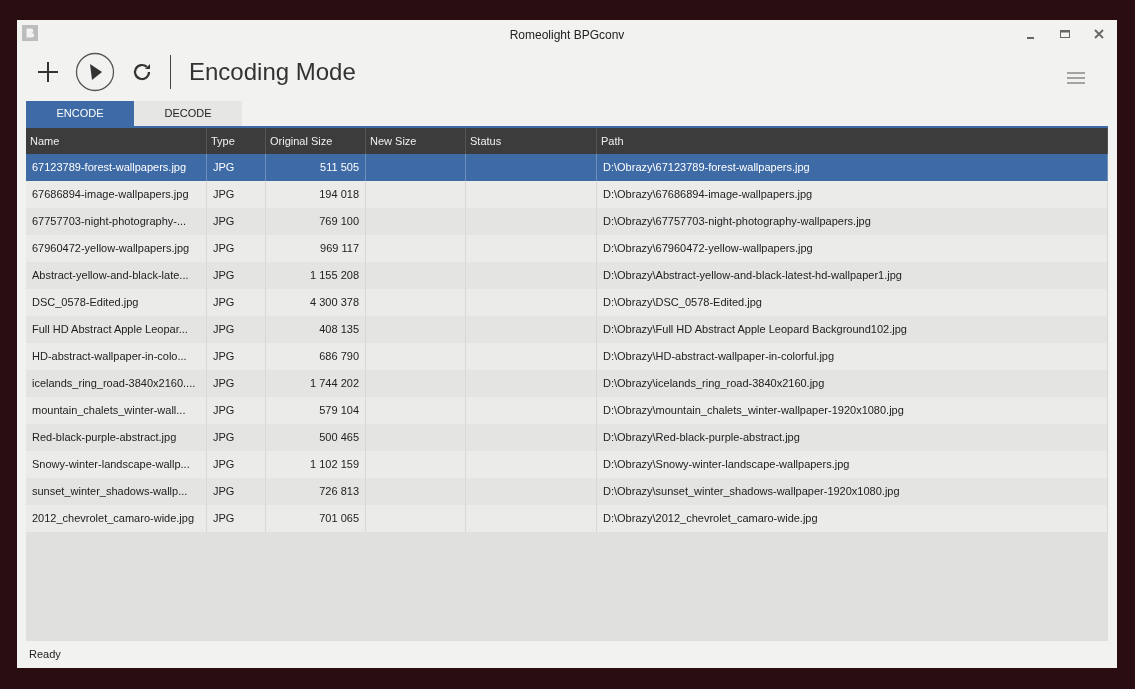  I want to click on play-icon, so click(95, 72).